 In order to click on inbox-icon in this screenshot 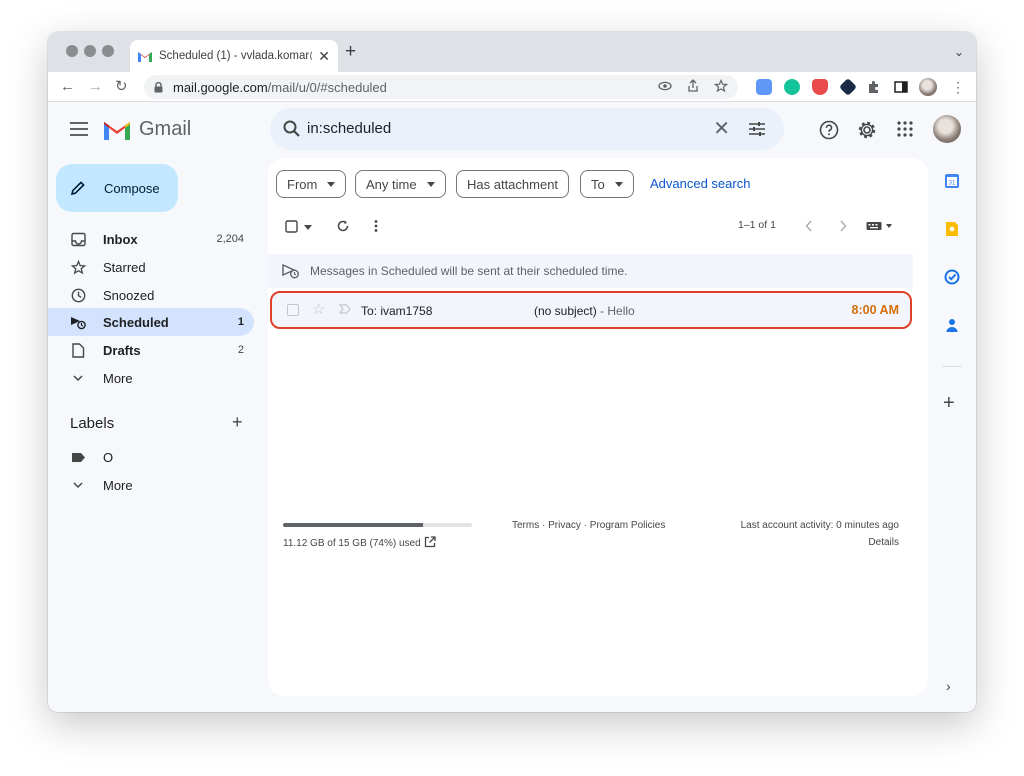, I will do `click(78, 239)`.